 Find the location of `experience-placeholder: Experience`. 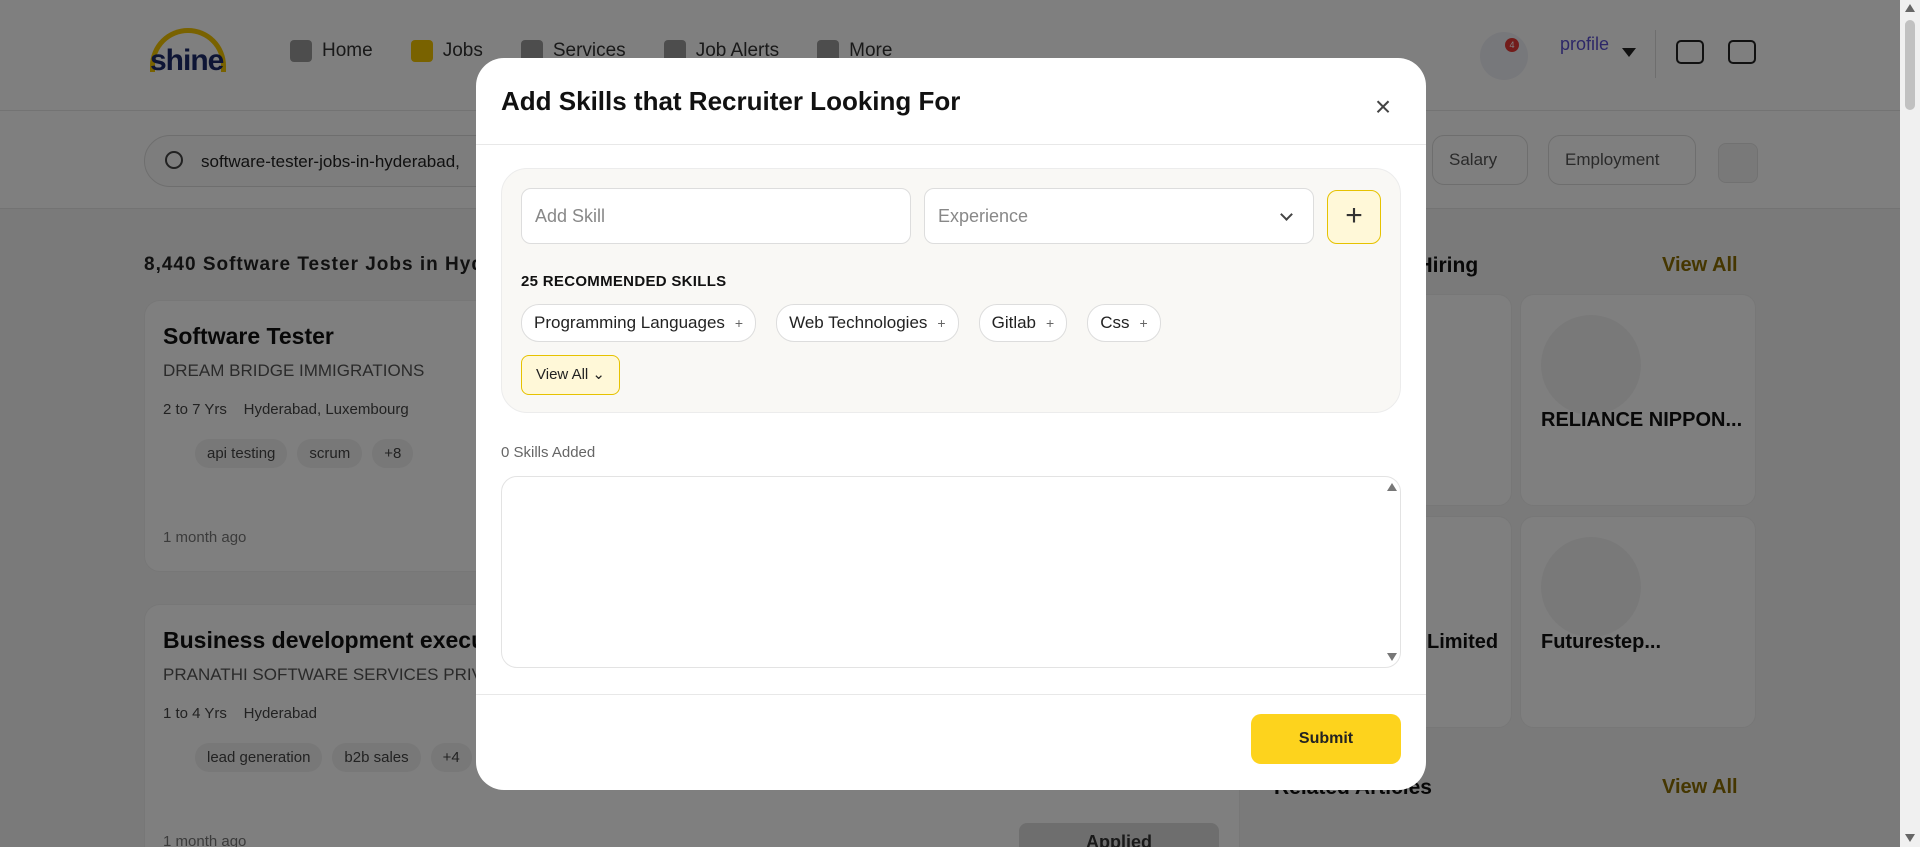

experience-placeholder: Experience is located at coordinates (983, 216).